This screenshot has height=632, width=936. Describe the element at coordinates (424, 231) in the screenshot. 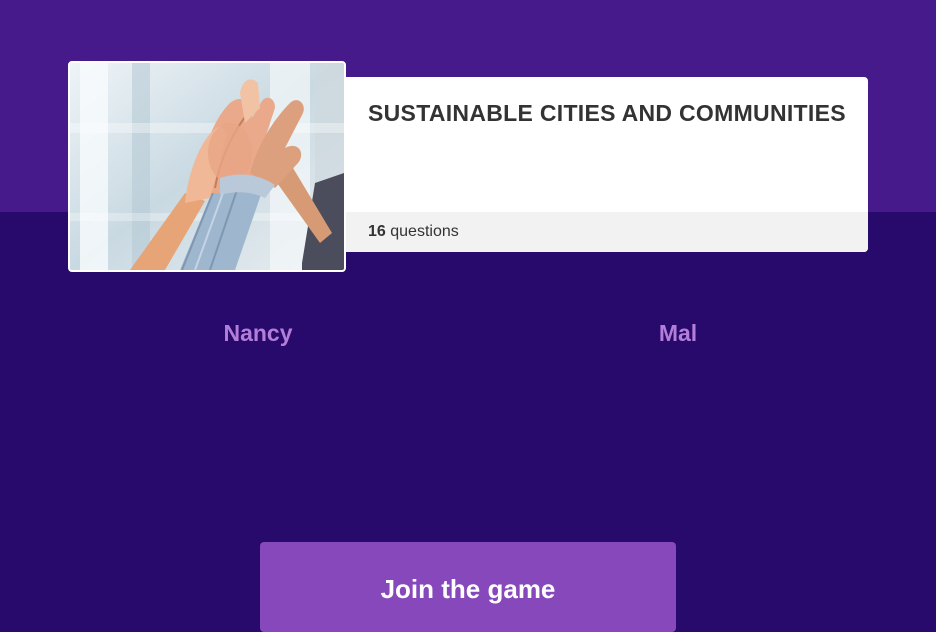

I see `question-count-label: questions` at that location.